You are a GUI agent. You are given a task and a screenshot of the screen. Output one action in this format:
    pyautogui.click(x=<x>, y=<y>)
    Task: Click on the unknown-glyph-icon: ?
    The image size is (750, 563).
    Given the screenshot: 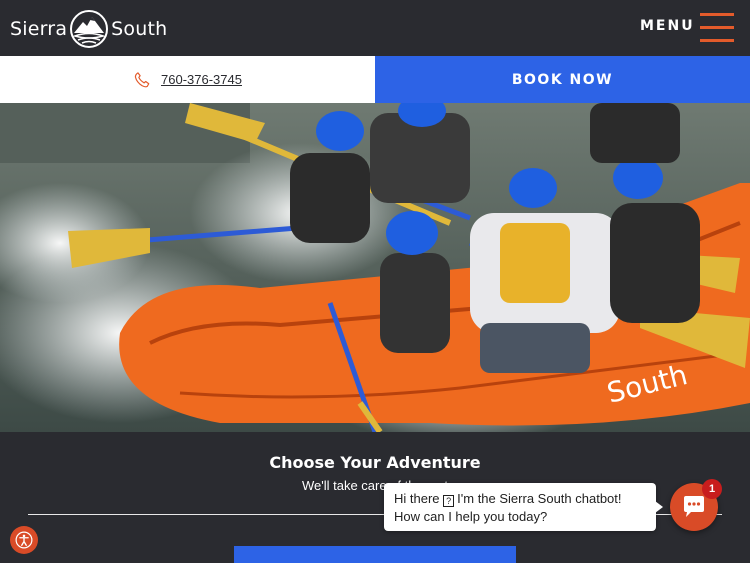 What is the action you would take?
    pyautogui.click(x=449, y=501)
    